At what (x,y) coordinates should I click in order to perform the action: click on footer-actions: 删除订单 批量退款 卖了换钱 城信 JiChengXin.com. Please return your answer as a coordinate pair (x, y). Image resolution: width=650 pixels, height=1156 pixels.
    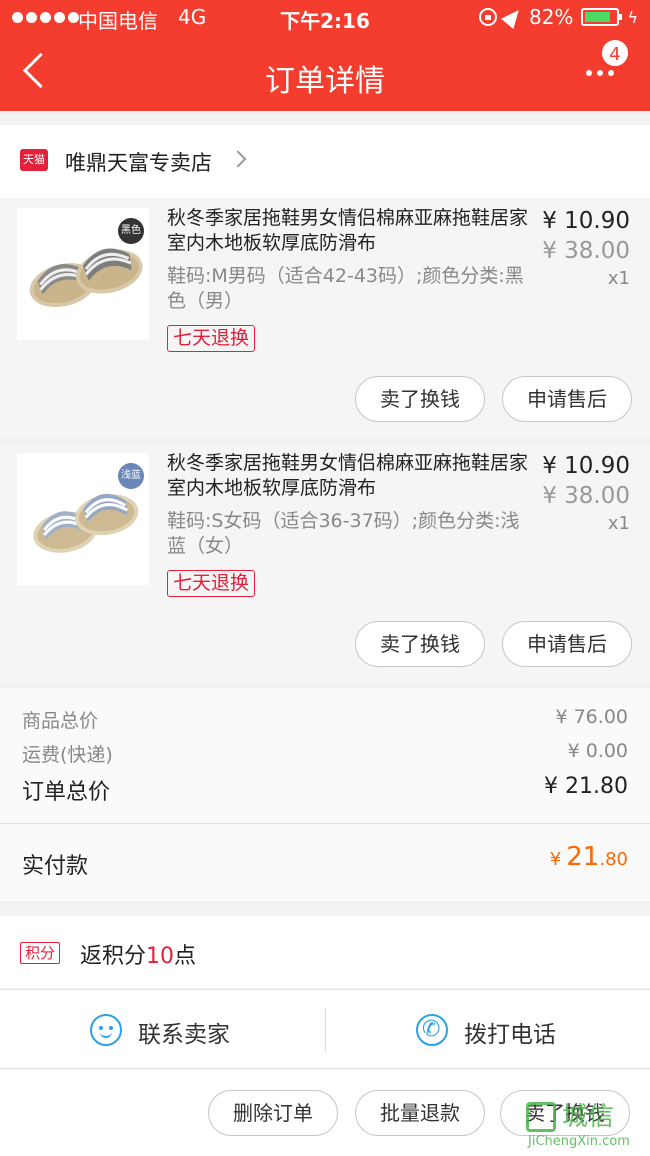
    Looking at the image, I should click on (325, 1113).